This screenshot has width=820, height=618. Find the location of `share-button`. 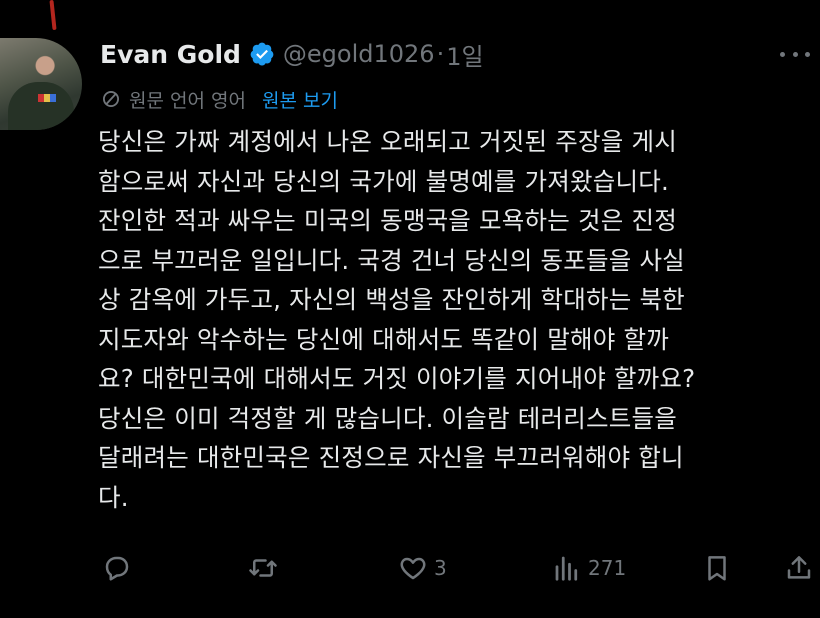

share-button is located at coordinates (799, 568).